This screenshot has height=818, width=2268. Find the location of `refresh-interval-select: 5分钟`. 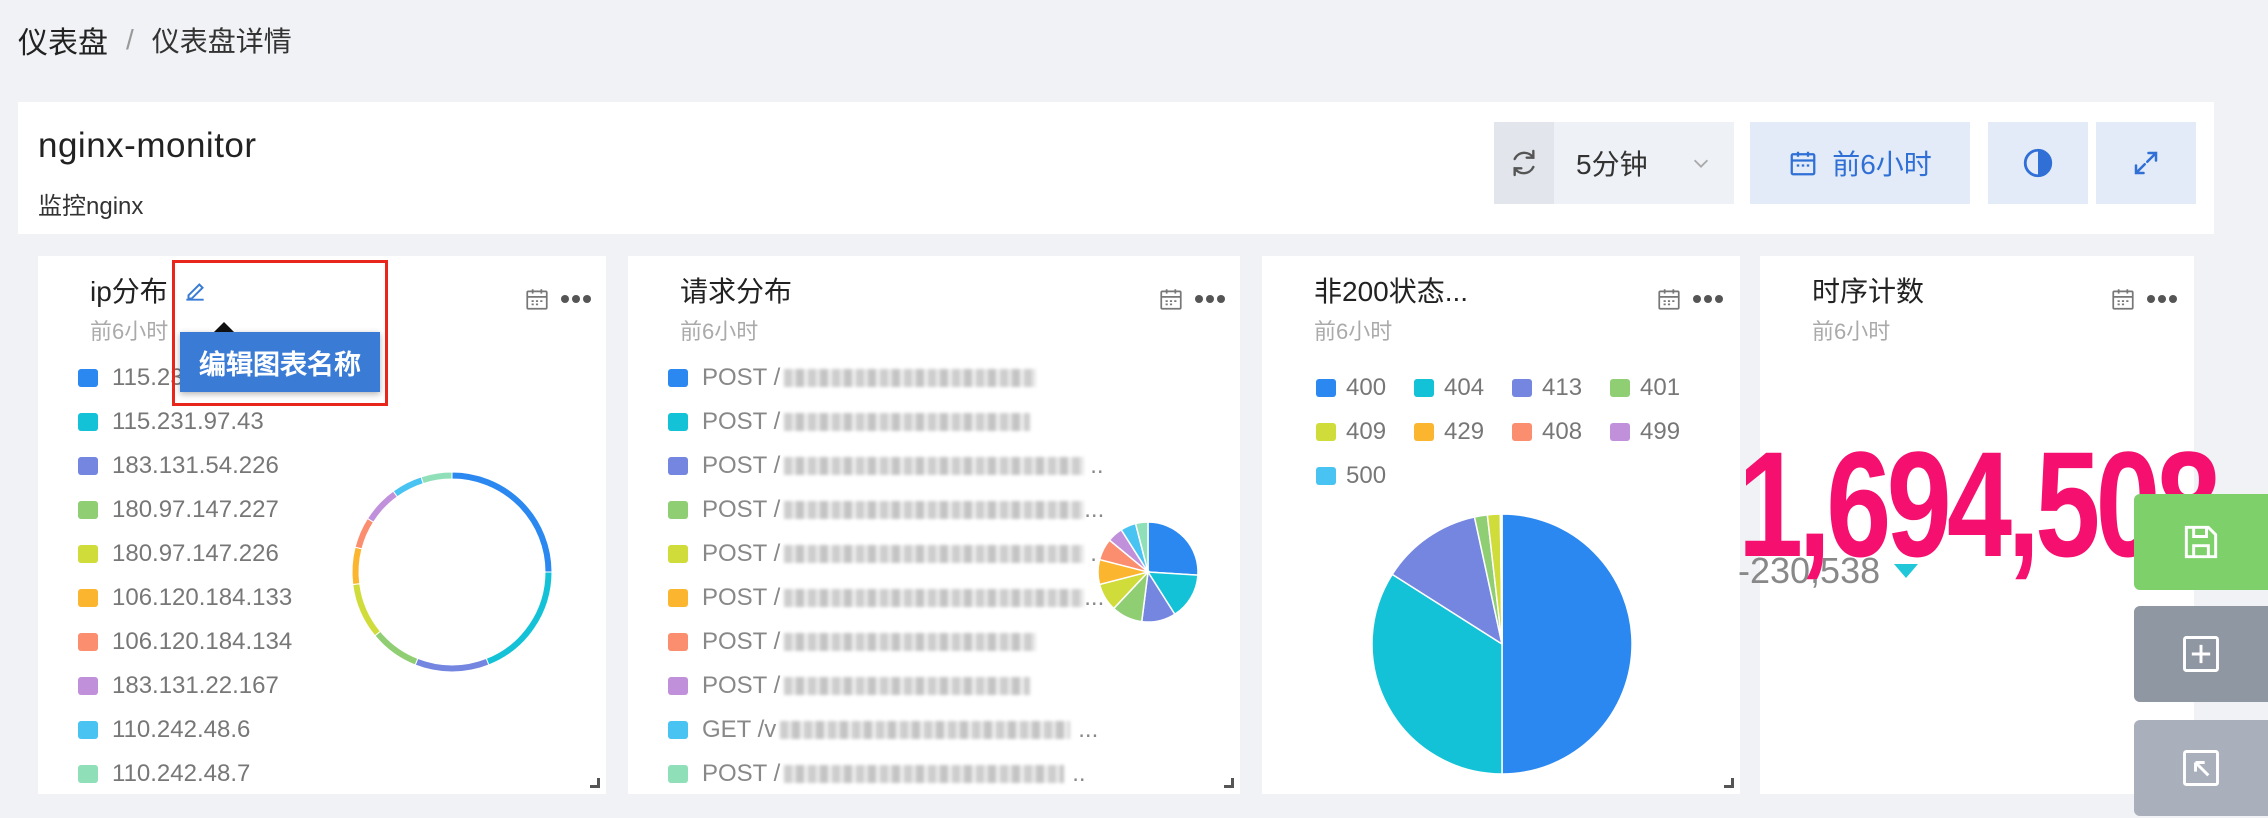

refresh-interval-select: 5分钟 is located at coordinates (1644, 163).